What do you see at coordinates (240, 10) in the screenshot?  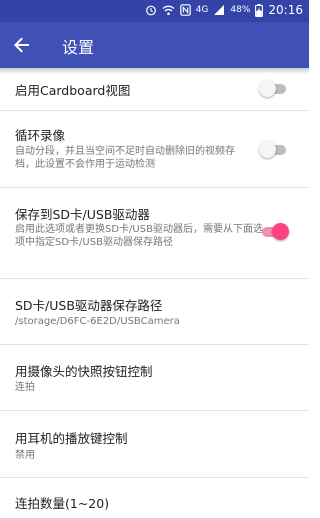 I see `battery-percent: 48%` at bounding box center [240, 10].